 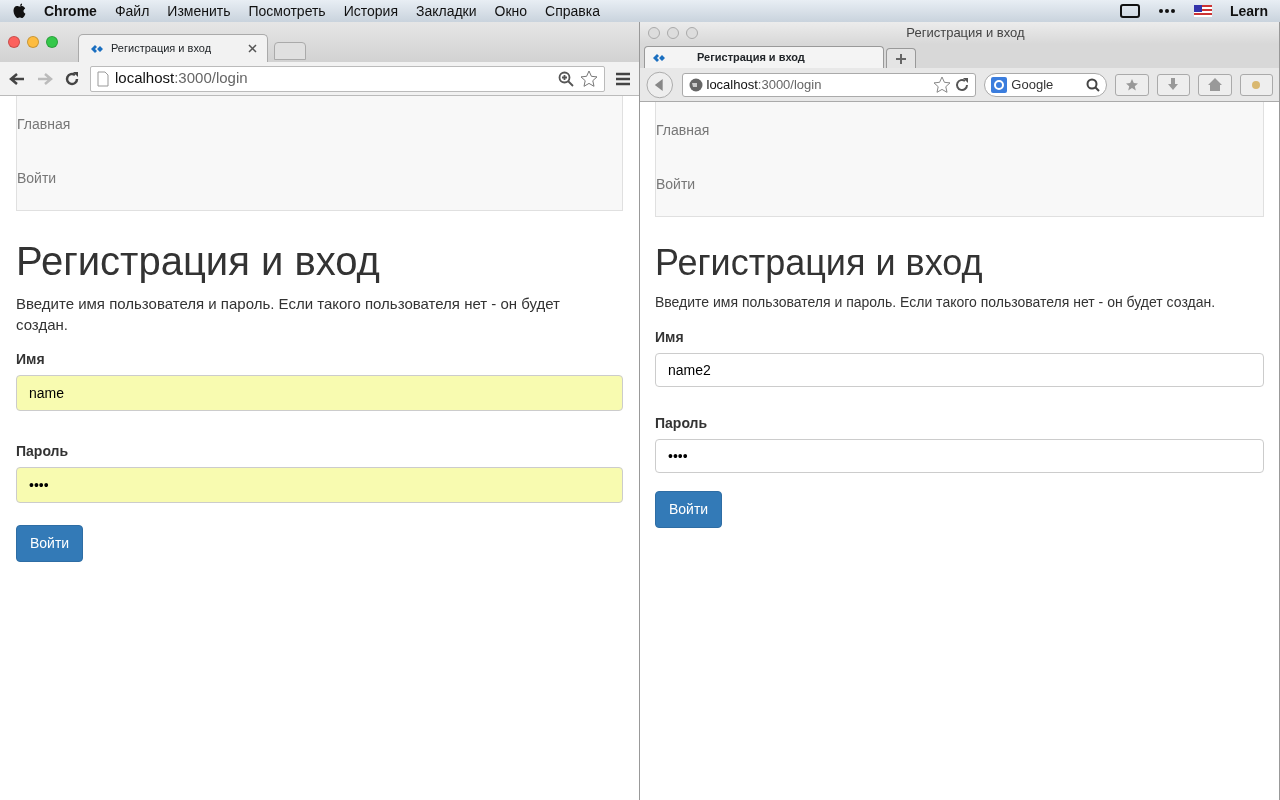 I want to click on menu-item: Файл, so click(x=132, y=11).